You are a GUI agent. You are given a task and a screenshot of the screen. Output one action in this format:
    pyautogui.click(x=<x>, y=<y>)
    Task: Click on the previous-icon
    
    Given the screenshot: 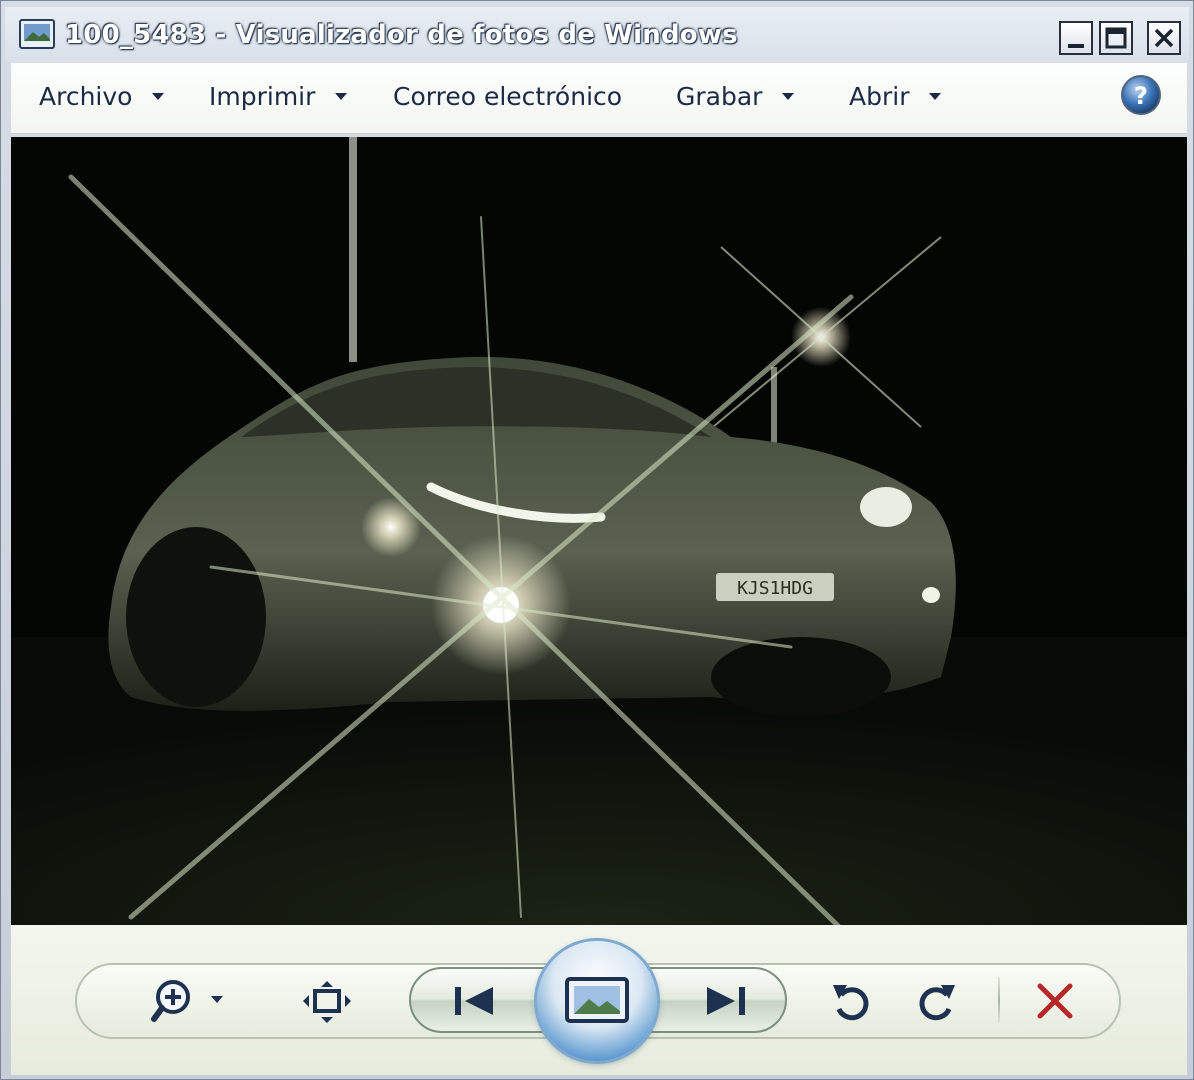 What is the action you would take?
    pyautogui.click(x=474, y=1003)
    